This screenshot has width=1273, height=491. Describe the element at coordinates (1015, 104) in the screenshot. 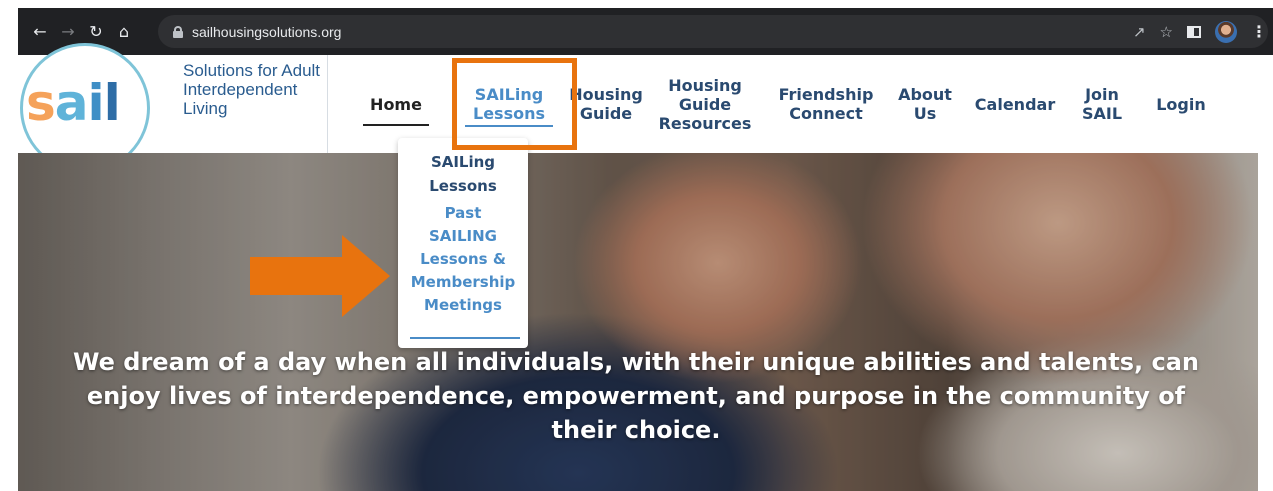

I see `nav-calendar: Calendar` at that location.